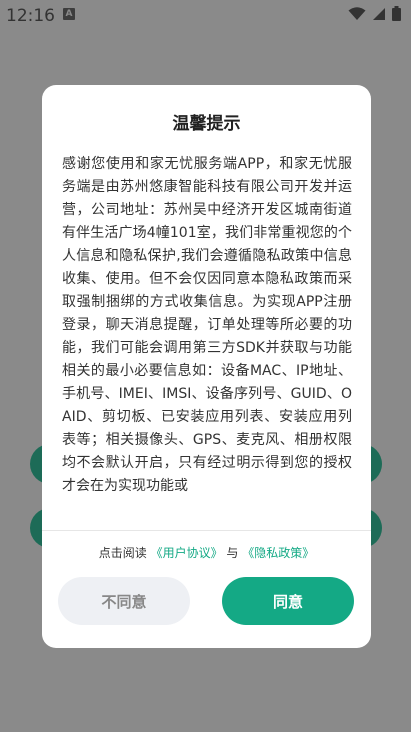  I want to click on battery-icon, so click(396, 13).